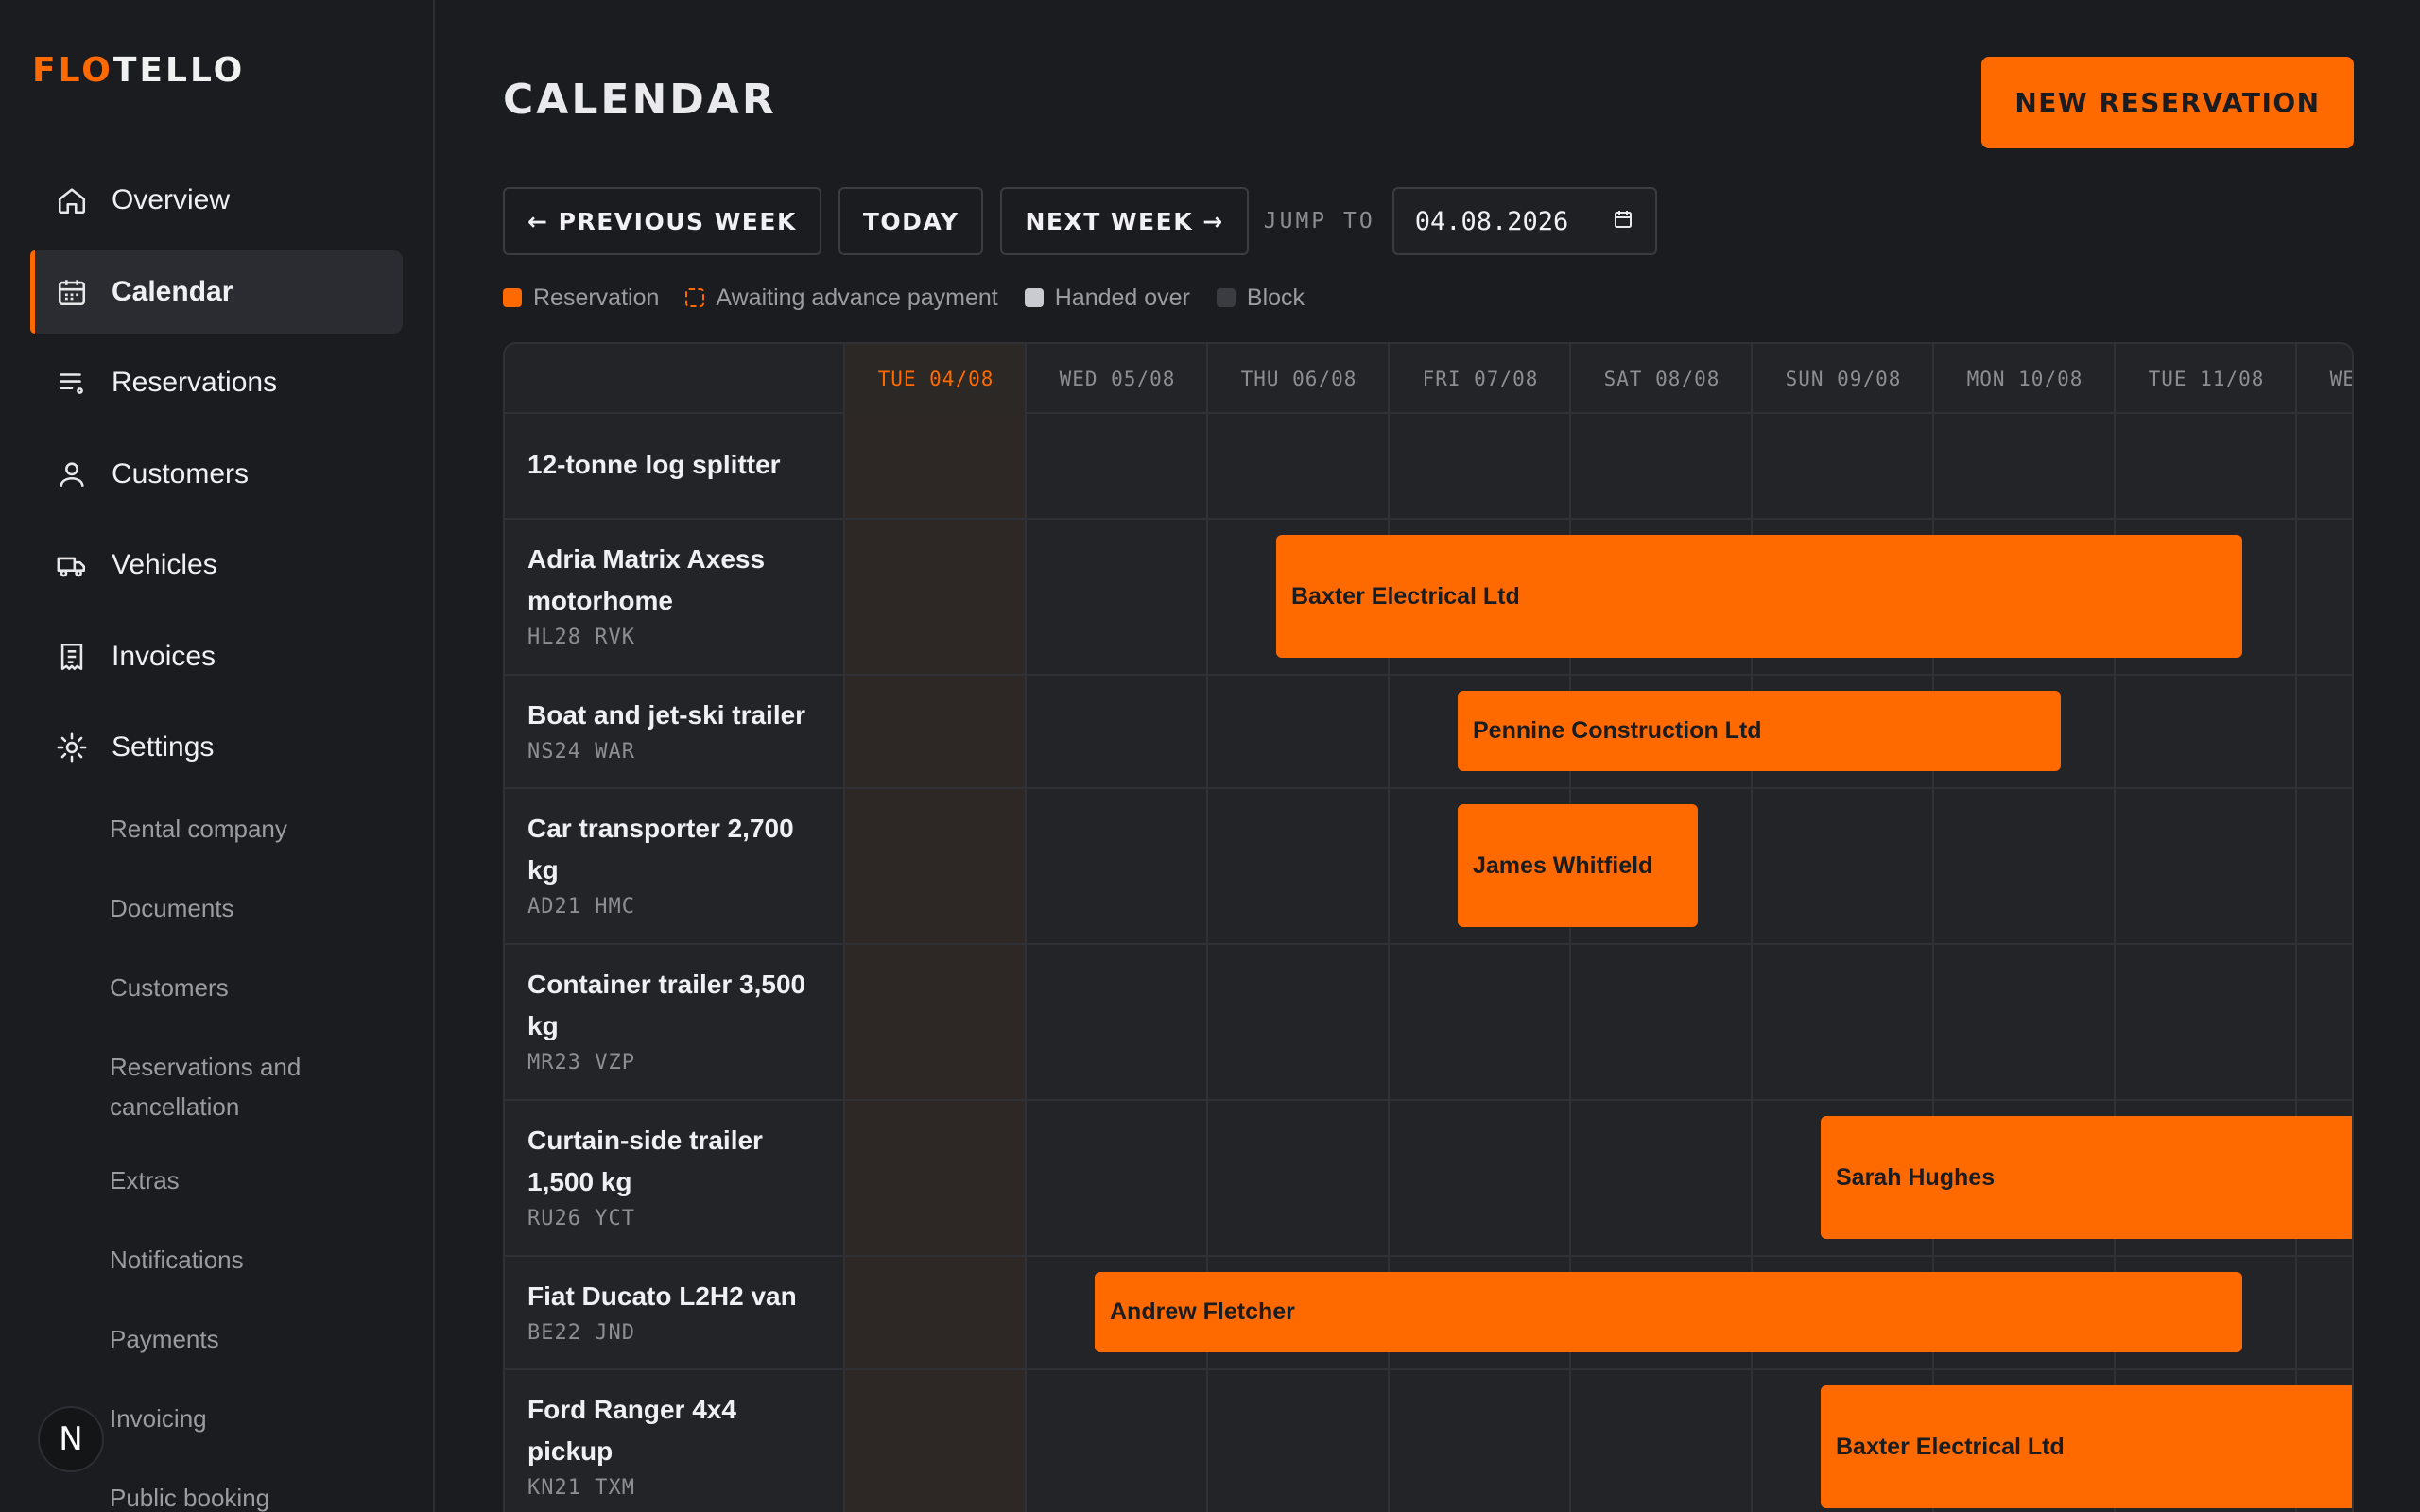 The width and height of the screenshot is (2420, 1512). Describe the element at coordinates (217, 200) in the screenshot. I see `nav-item-overview: Overview` at that location.